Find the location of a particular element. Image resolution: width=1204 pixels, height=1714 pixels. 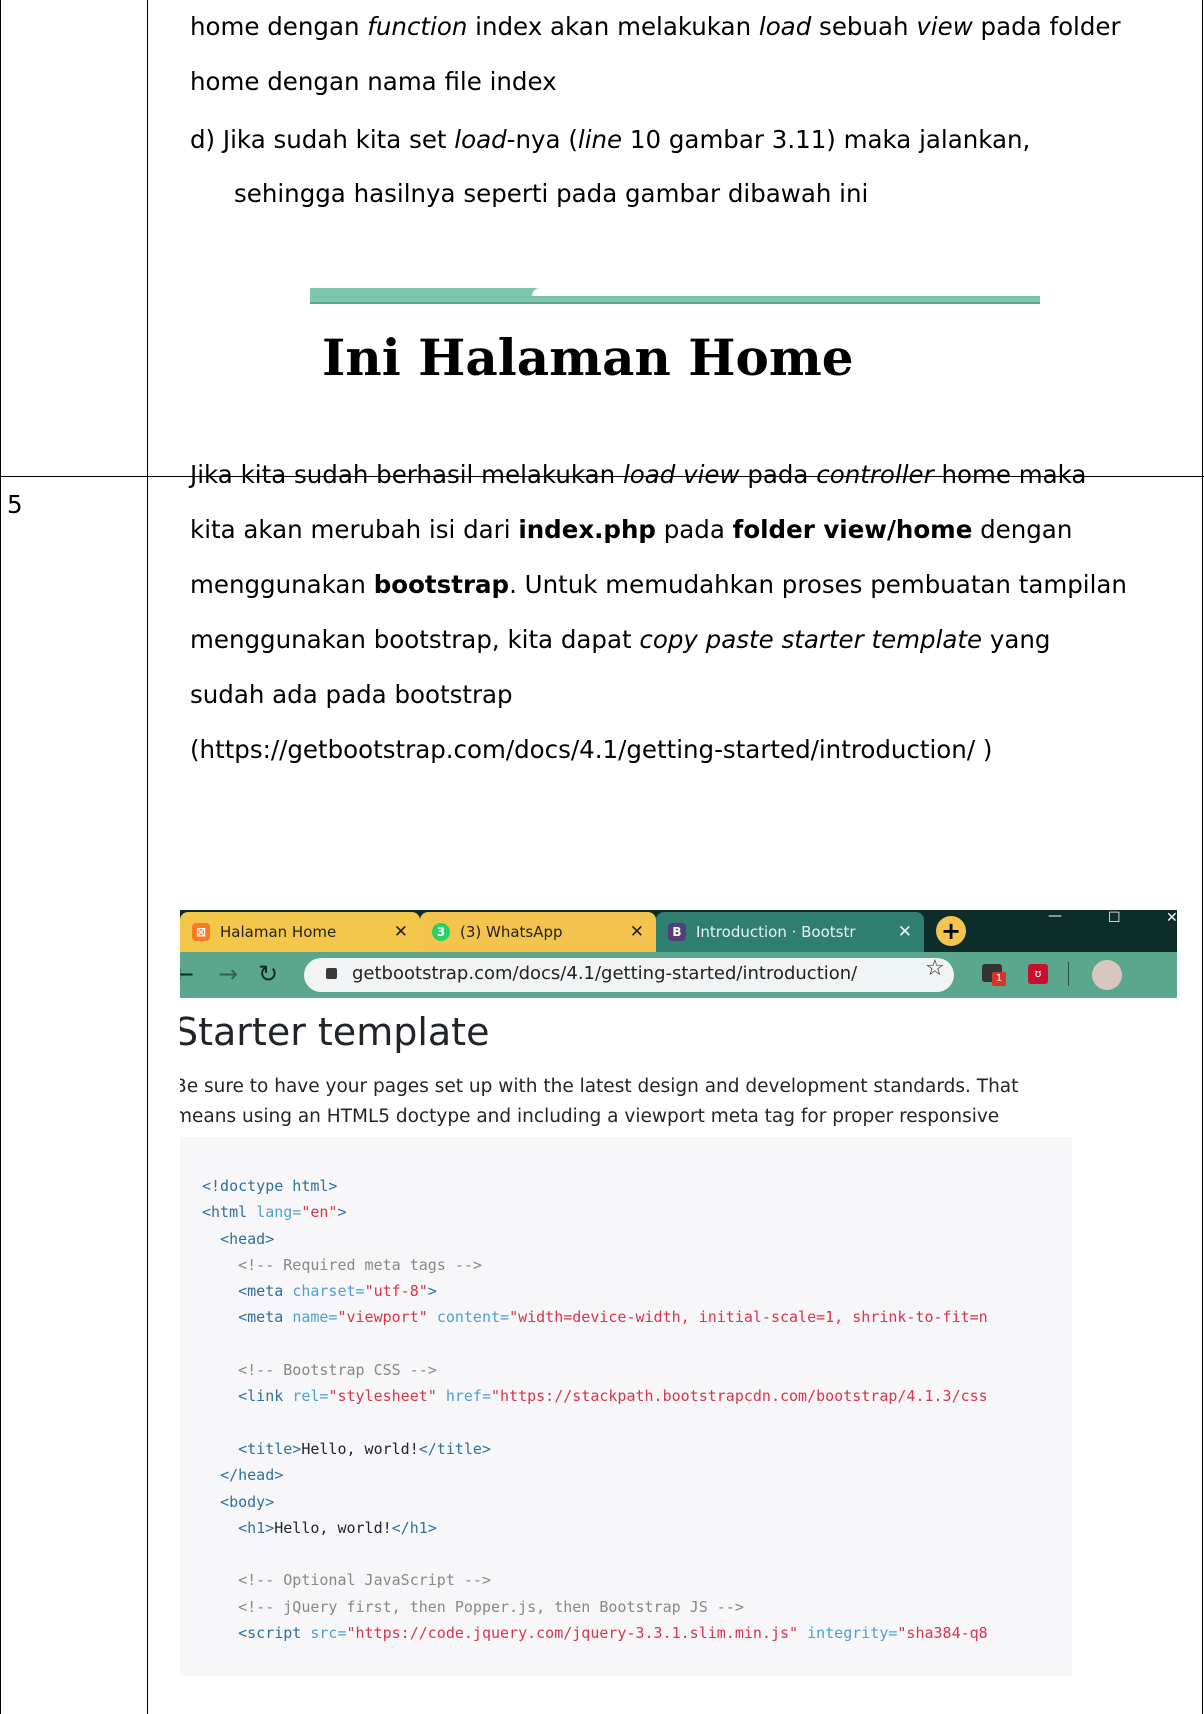

toolbar-separator is located at coordinates (1068, 974).